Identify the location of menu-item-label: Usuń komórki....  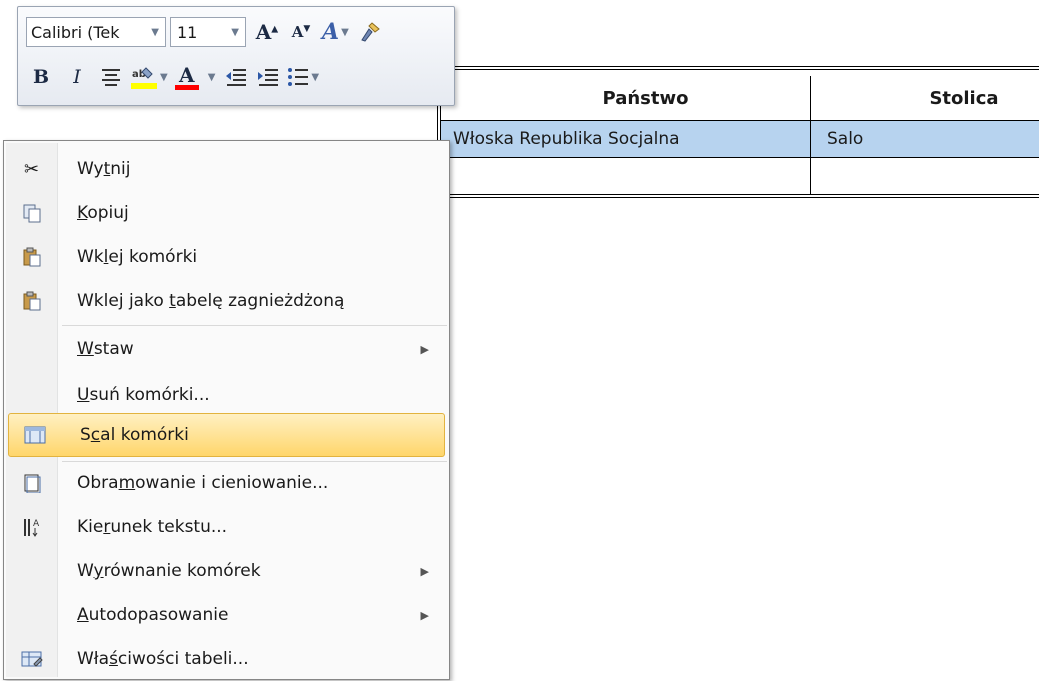
(143, 395).